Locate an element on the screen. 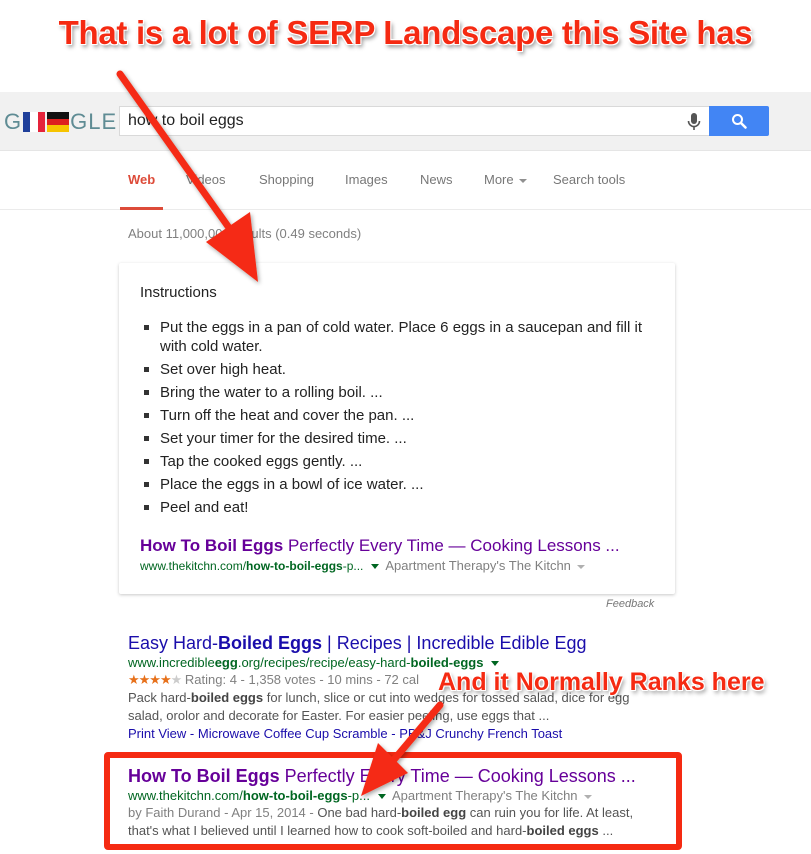 The image size is (811, 854). tab-search-tools: Search tools is located at coordinates (589, 179).